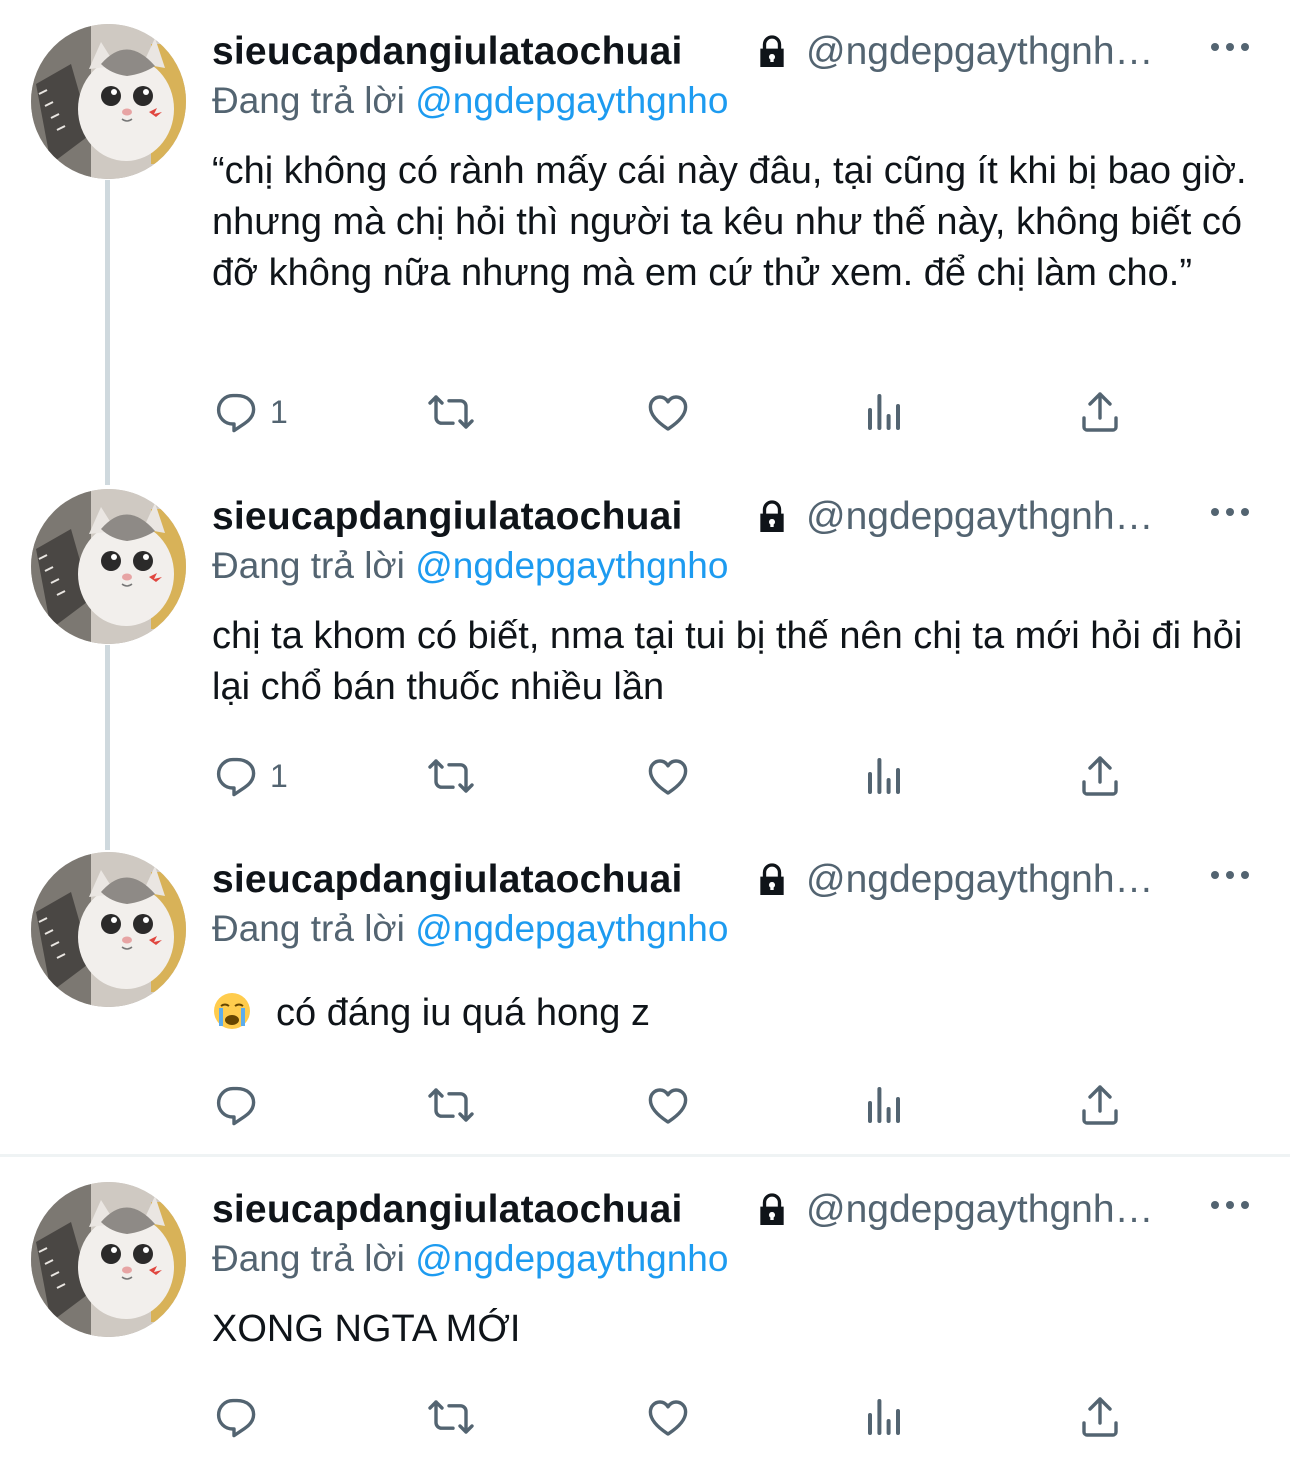  What do you see at coordinates (366, 1329) in the screenshot?
I see `tweet-text: XONG NGTA MỚI` at bounding box center [366, 1329].